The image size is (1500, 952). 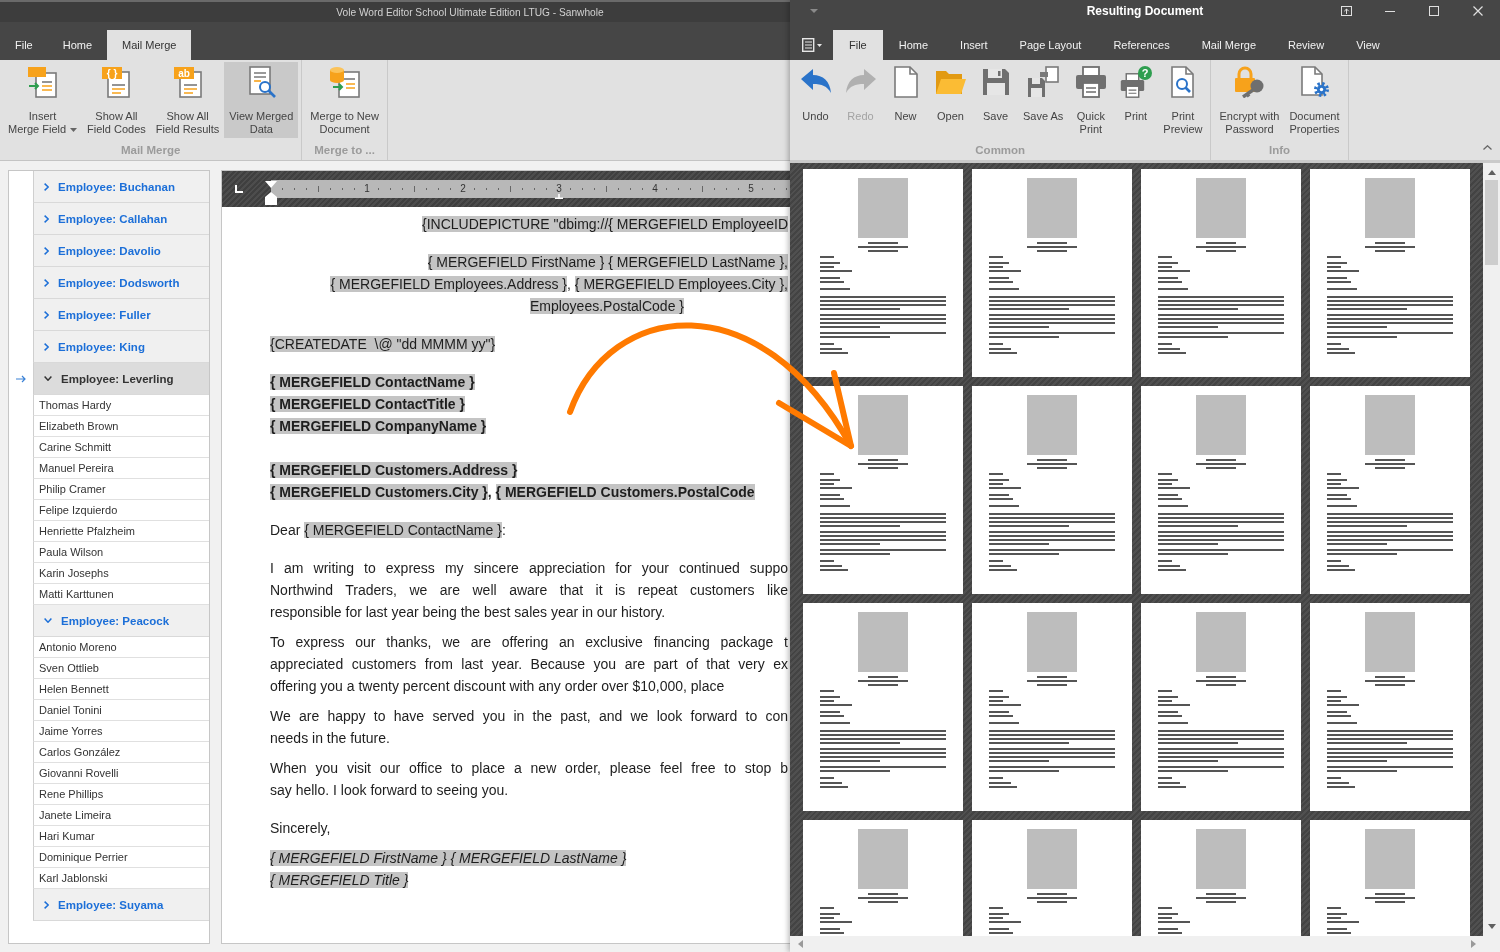 I want to click on letter-line: { MERGEFIELD Customers.City }, { MERGEFIELD Customers.PostalCode, so click(x=513, y=492).